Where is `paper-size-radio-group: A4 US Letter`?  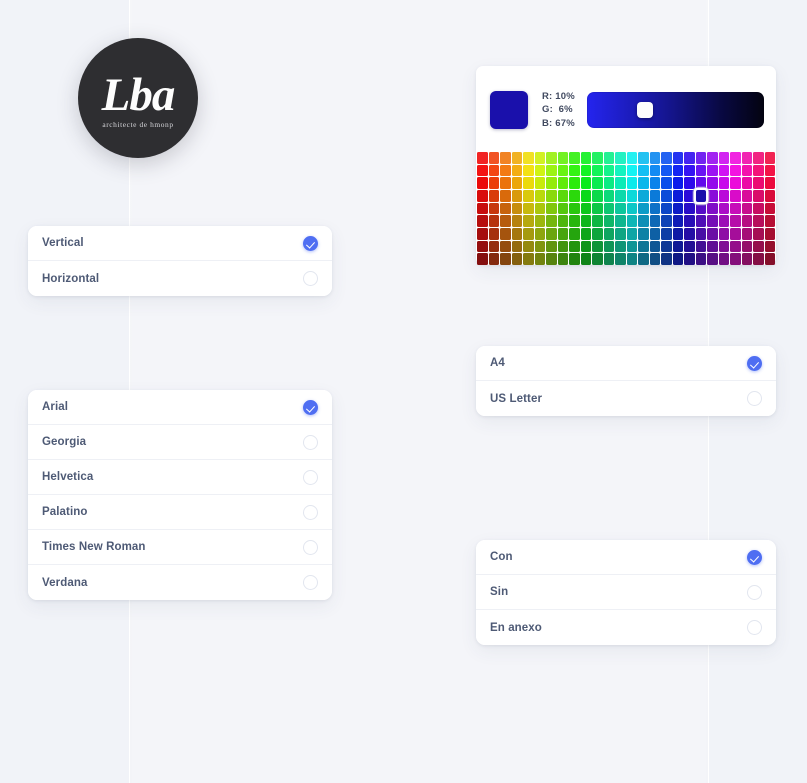
paper-size-radio-group: A4 US Letter is located at coordinates (626, 381).